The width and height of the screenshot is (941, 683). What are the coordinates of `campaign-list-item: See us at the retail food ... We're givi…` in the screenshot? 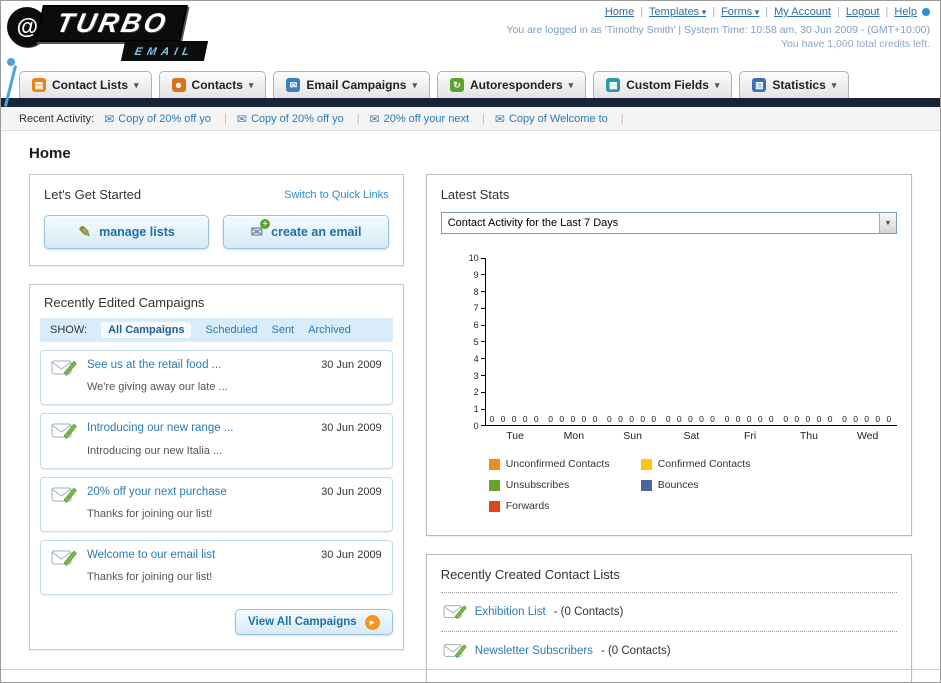 It's located at (216, 378).